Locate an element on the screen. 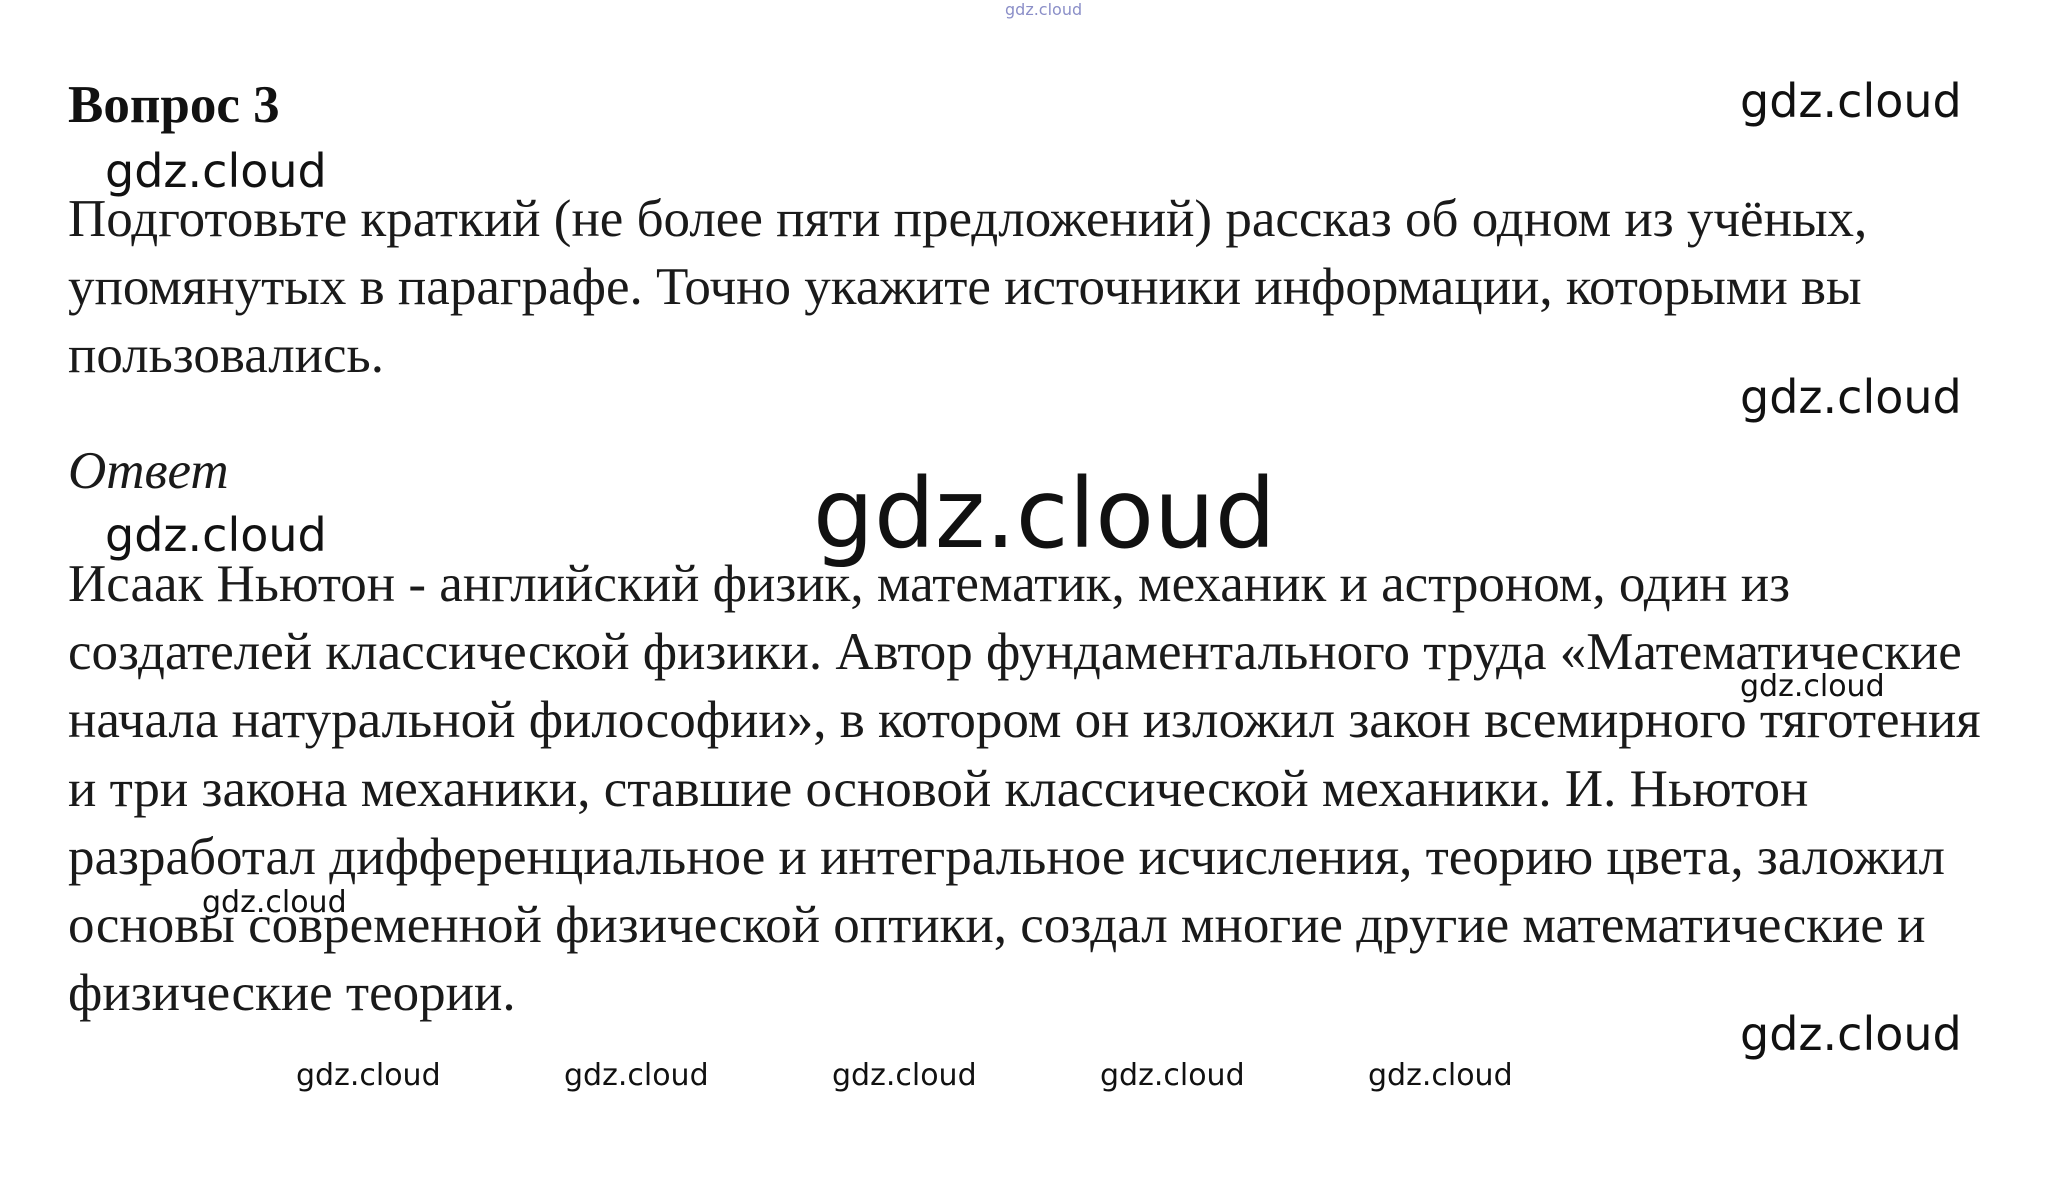 The height and width of the screenshot is (1177, 2060). watermark-top: gdz.cloud is located at coordinates (1044, 9).